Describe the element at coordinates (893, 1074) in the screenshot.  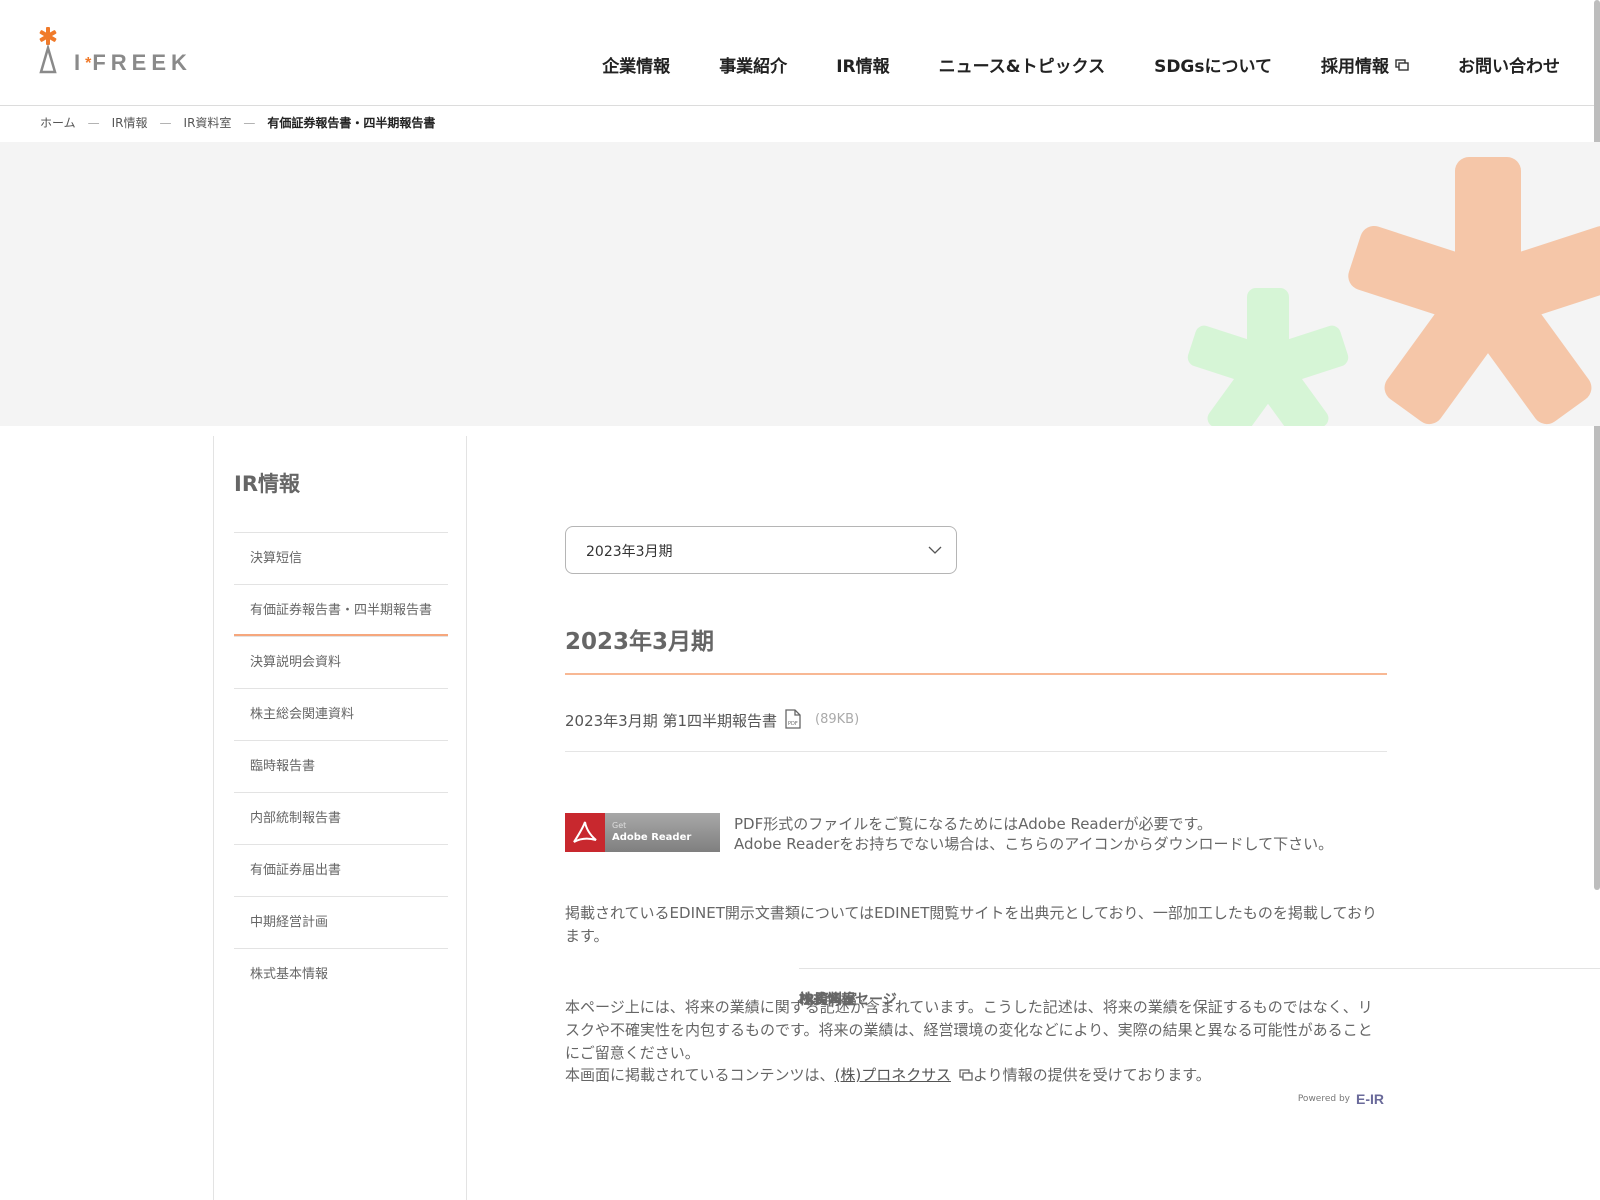
I see `pronexus-link: (株)プロネクサス` at that location.